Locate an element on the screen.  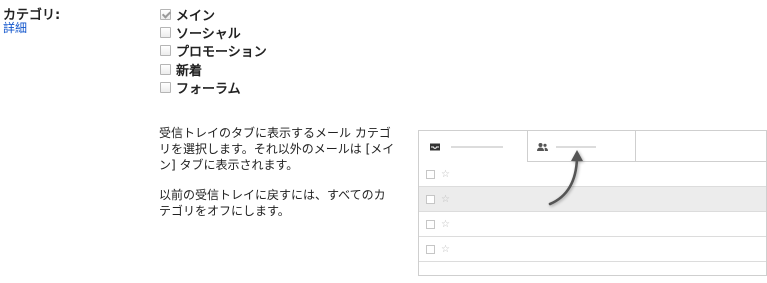
promotions-checkbox is located at coordinates (165, 51).